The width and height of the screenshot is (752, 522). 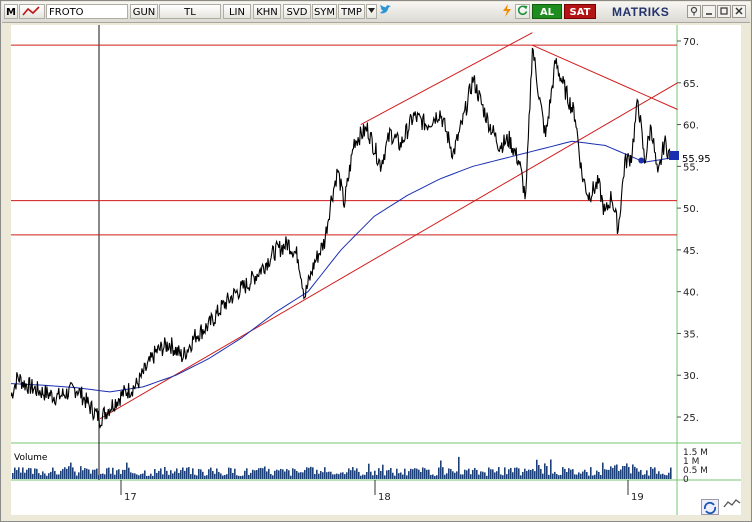 What do you see at coordinates (190, 11) in the screenshot?
I see `currency-button: TL` at bounding box center [190, 11].